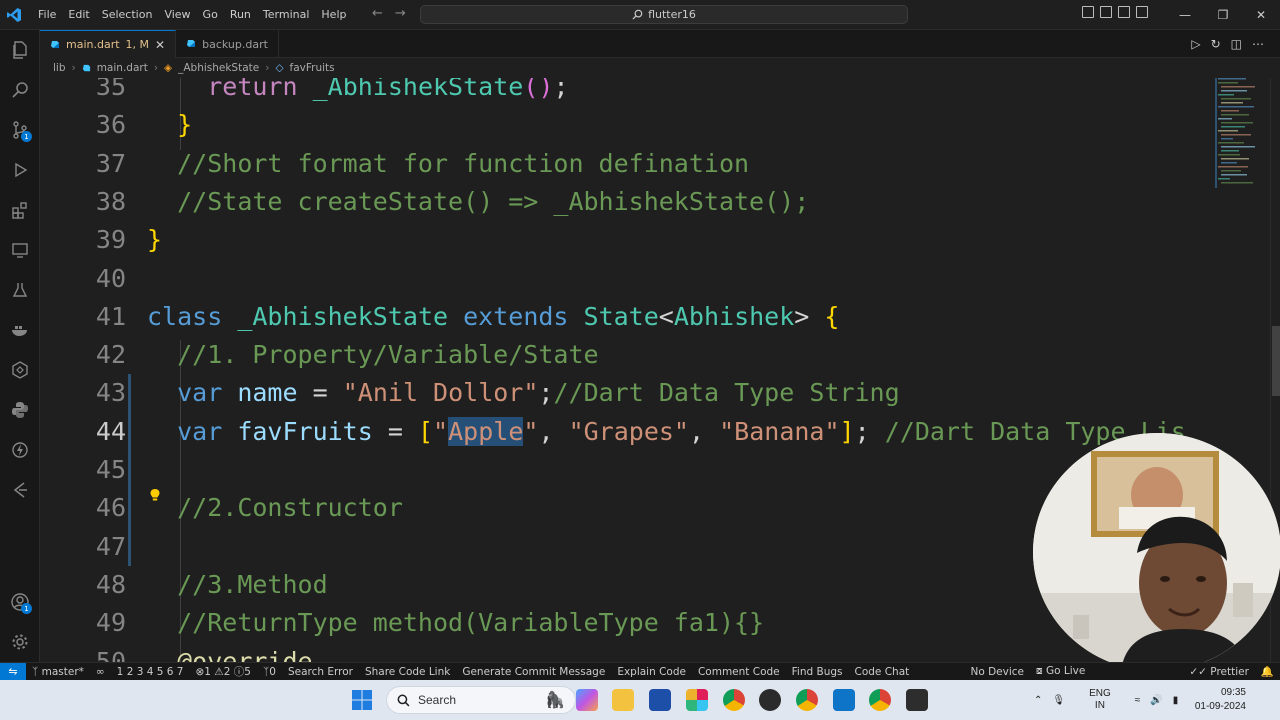 Image resolution: width=1280 pixels, height=720 pixels. Describe the element at coordinates (20, 50) in the screenshot. I see `explorer-icon` at that location.